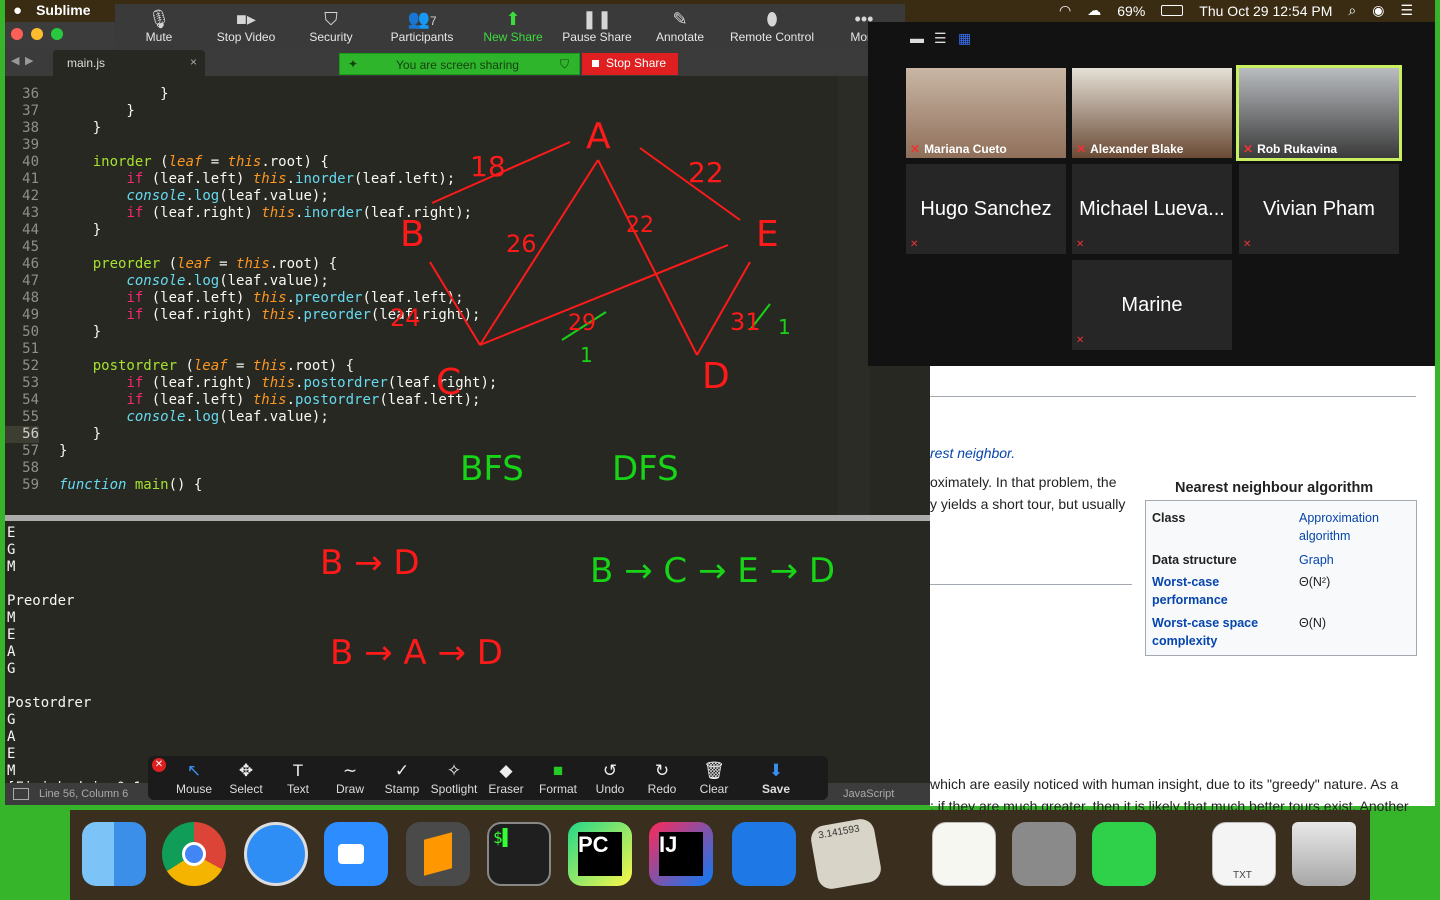 This screenshot has height=900, width=1440. I want to click on save-tool-button: ⬇ Save, so click(776, 778).